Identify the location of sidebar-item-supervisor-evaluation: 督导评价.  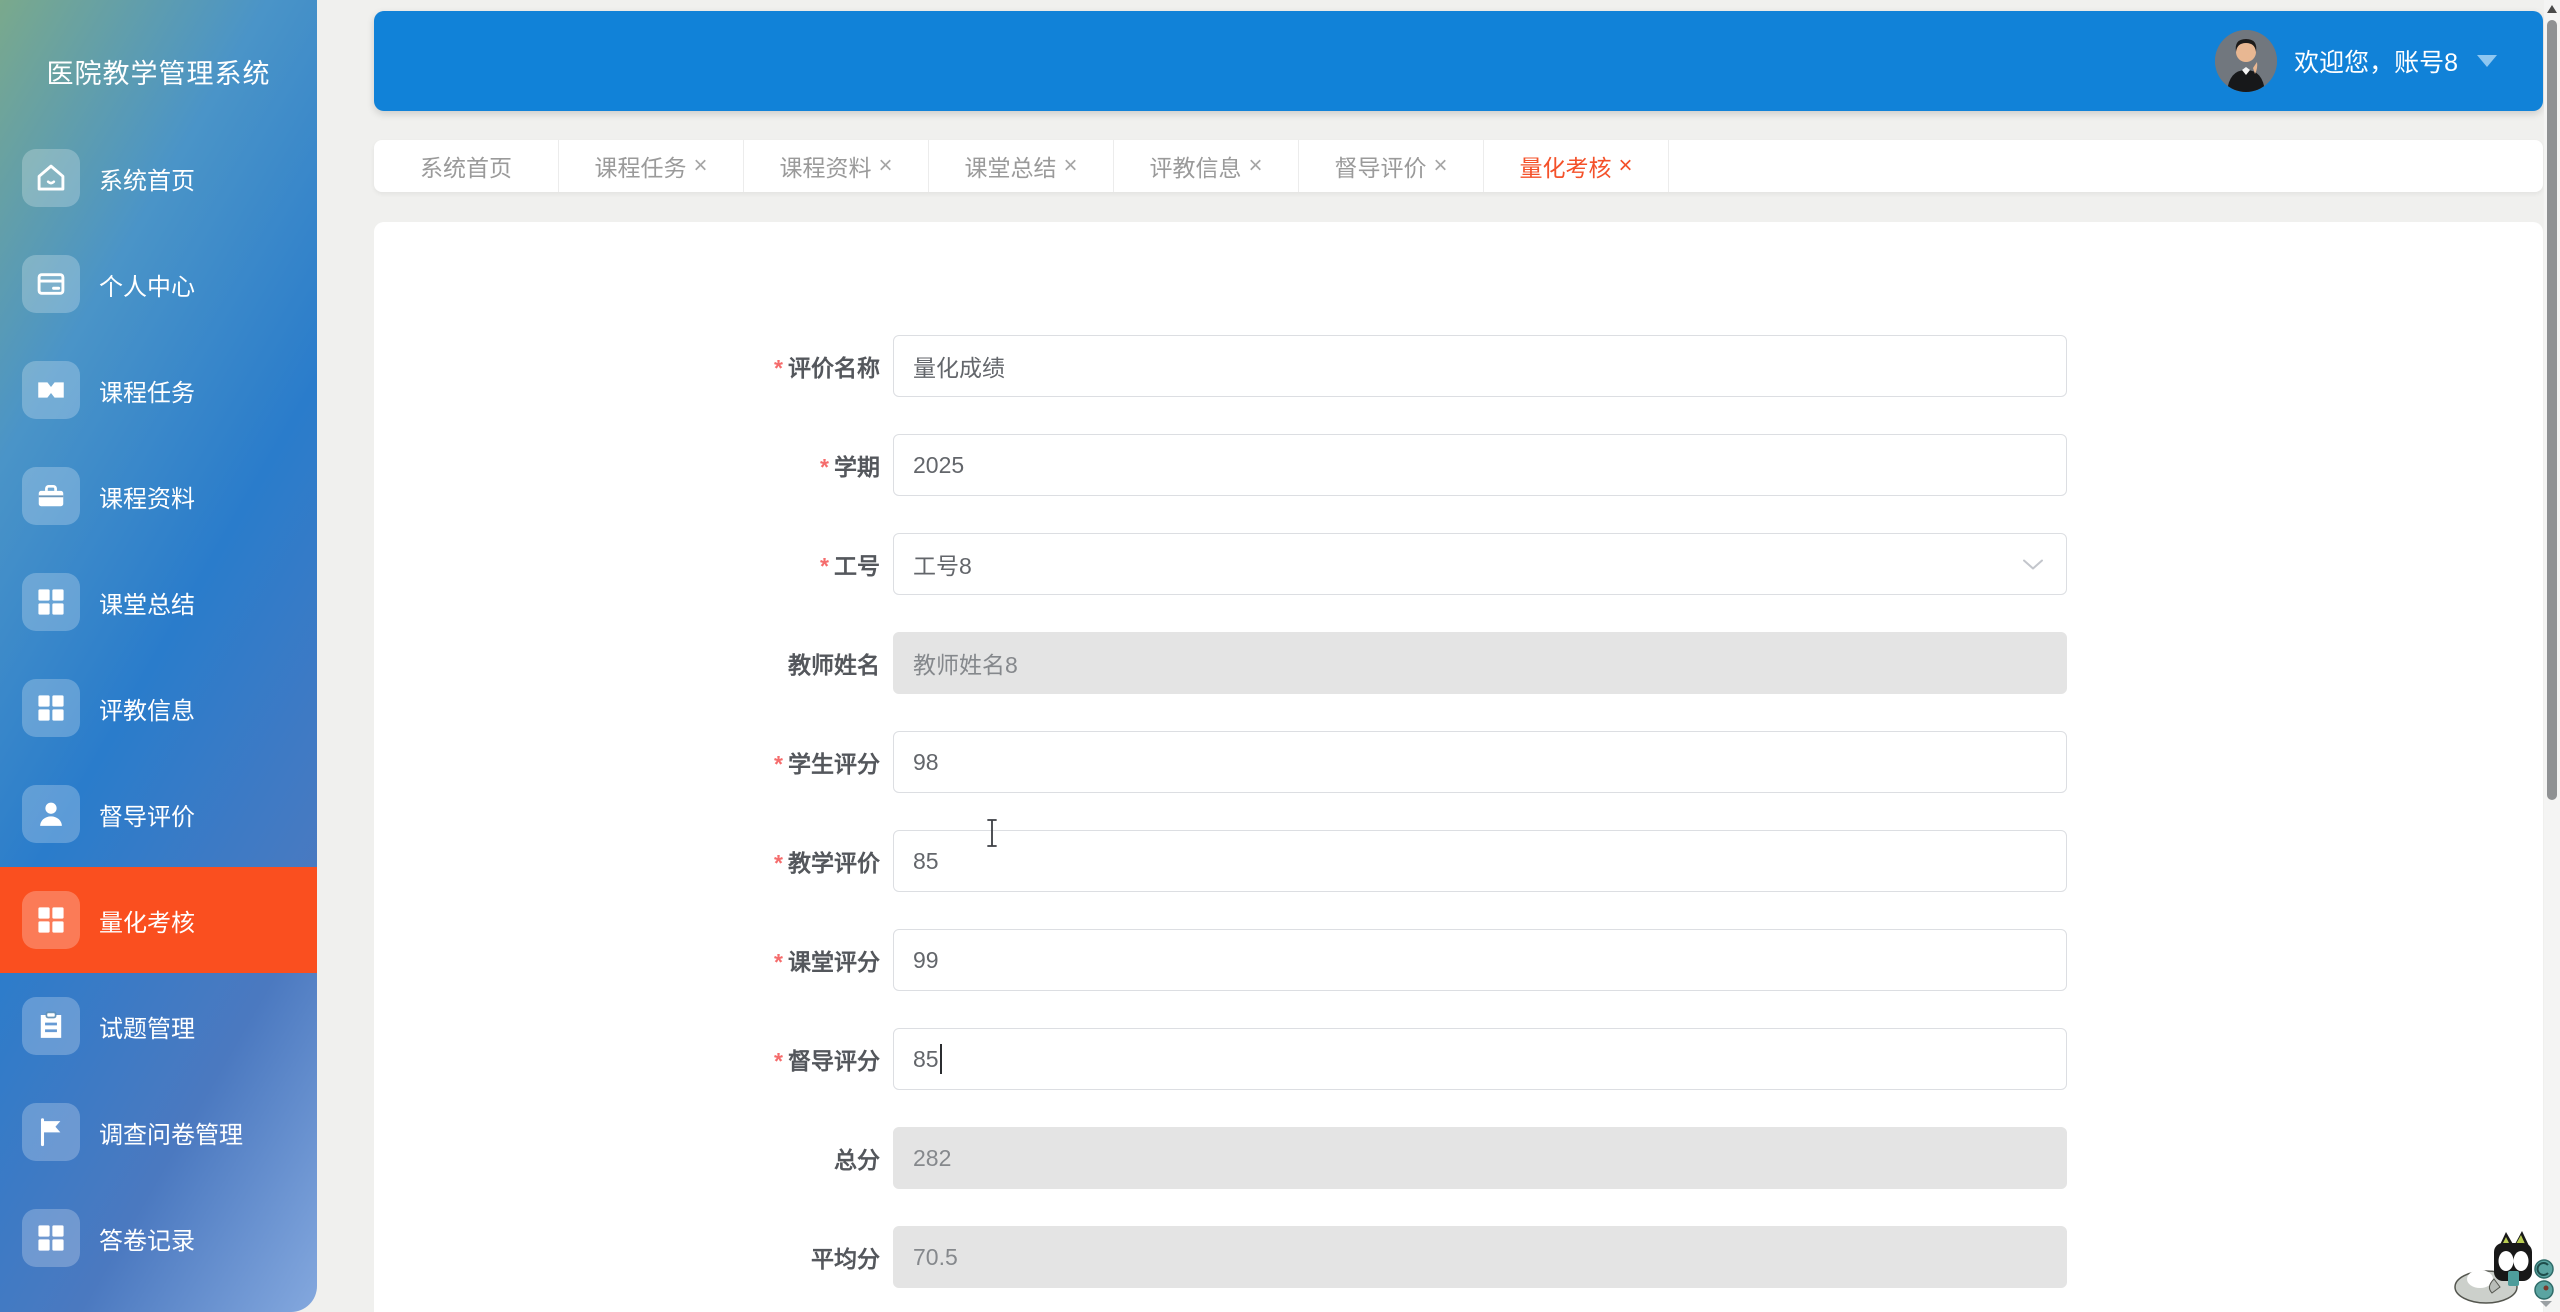
(158, 814).